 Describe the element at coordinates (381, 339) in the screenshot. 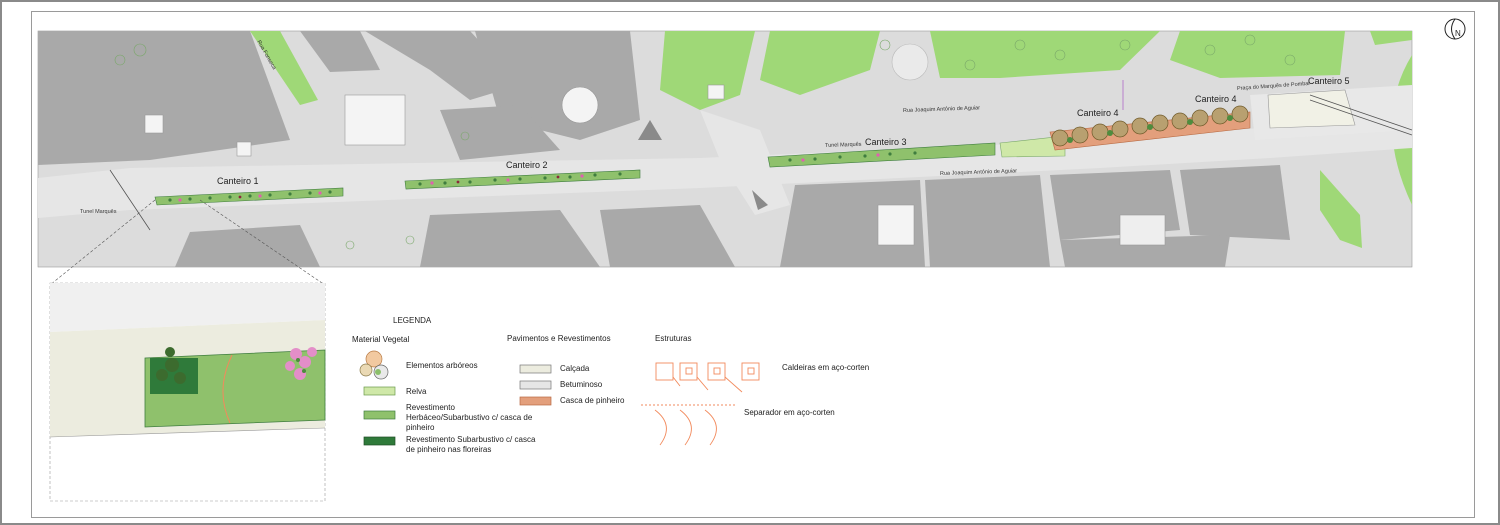

I see `material-vegetal-heading: Material Vegetal` at that location.